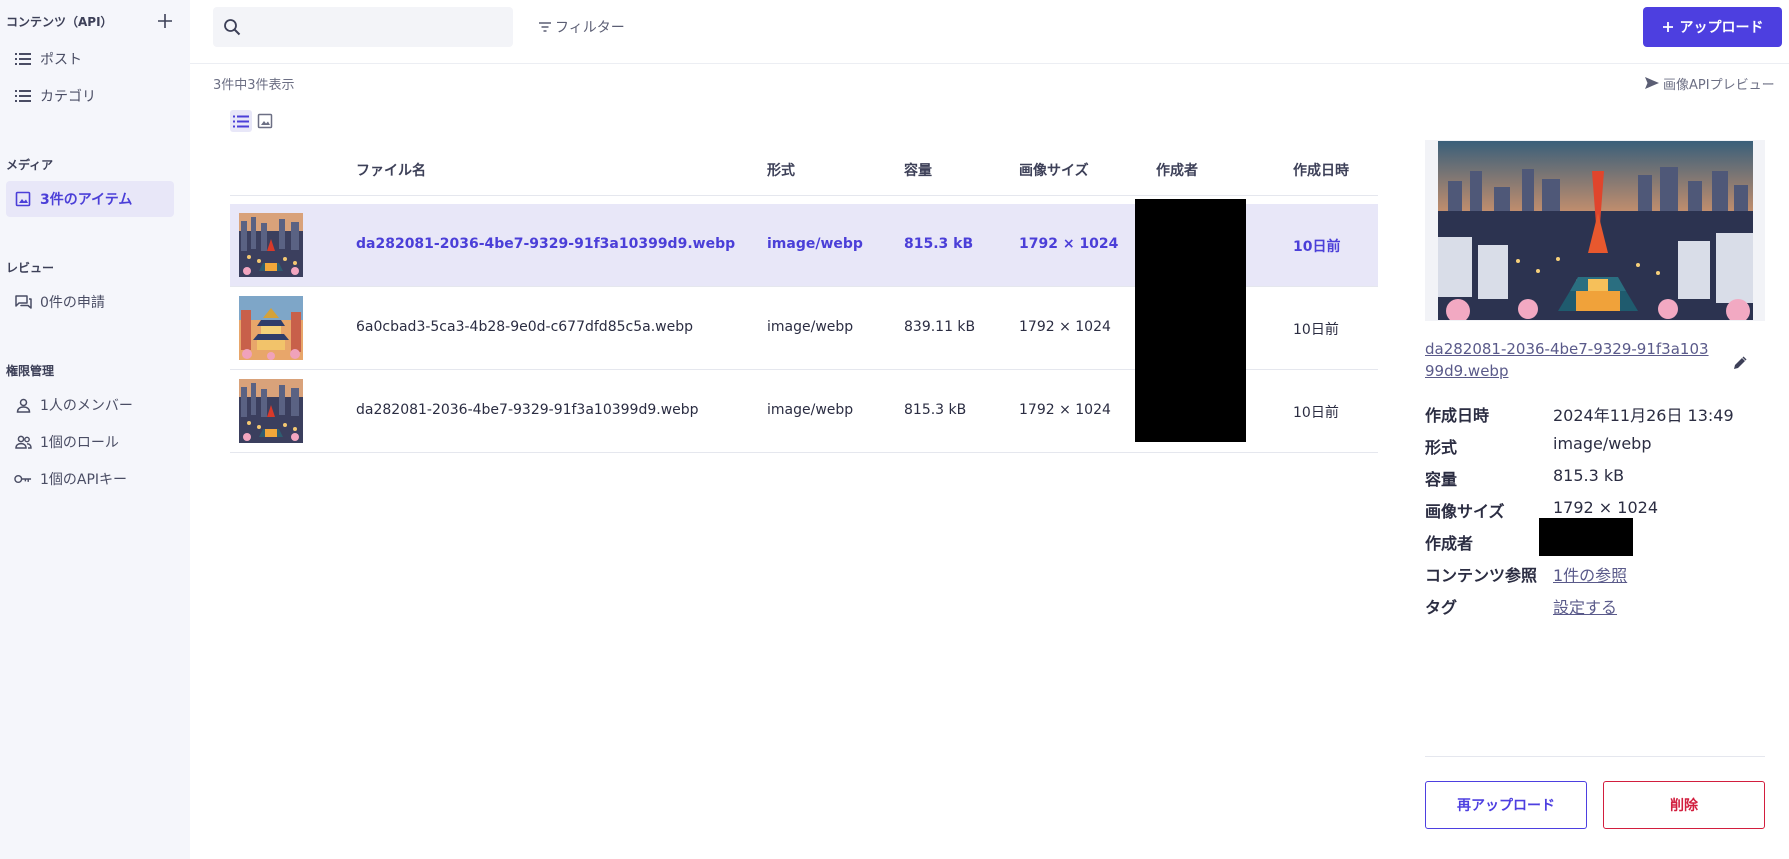 The width and height of the screenshot is (1789, 859). I want to click on sidebar-item-categories: カテゴリ, so click(90, 96).